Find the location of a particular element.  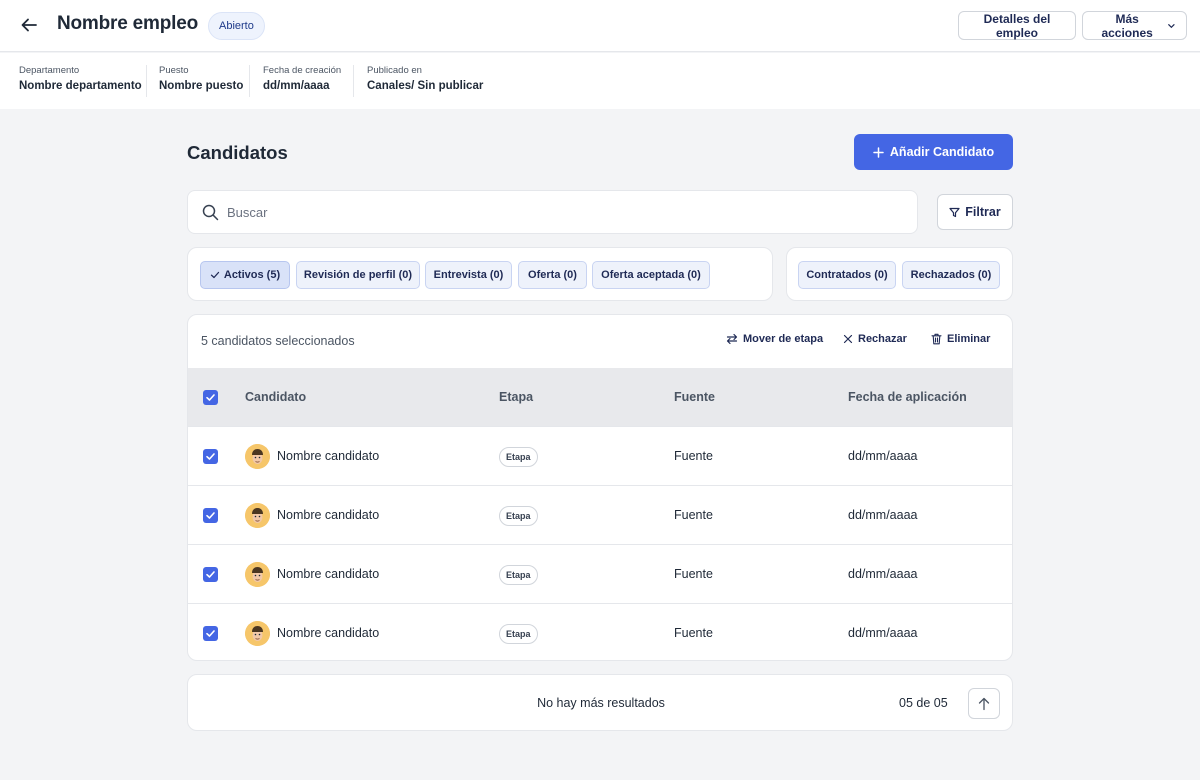

status-badge: Abierto is located at coordinates (236, 26).